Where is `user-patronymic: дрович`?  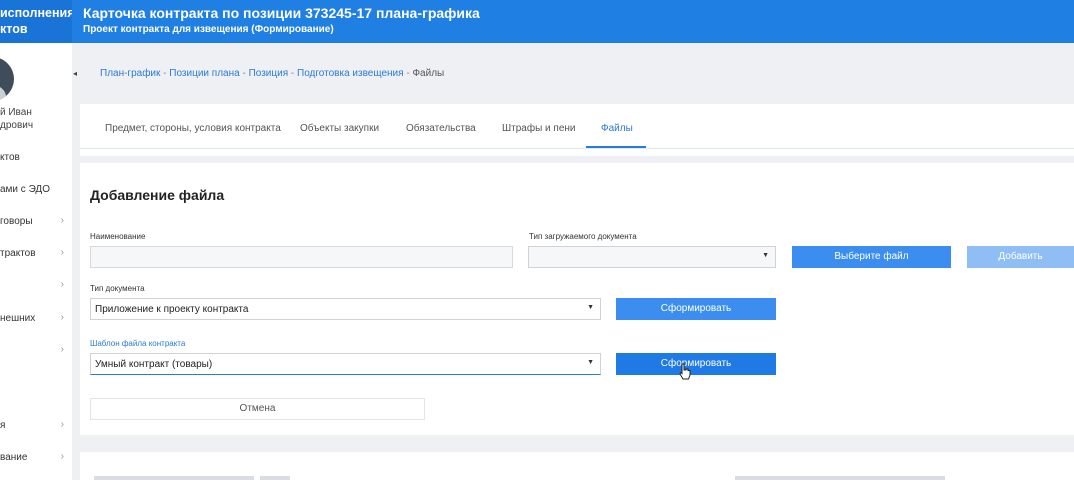 user-patronymic: дрович is located at coordinates (17, 125).